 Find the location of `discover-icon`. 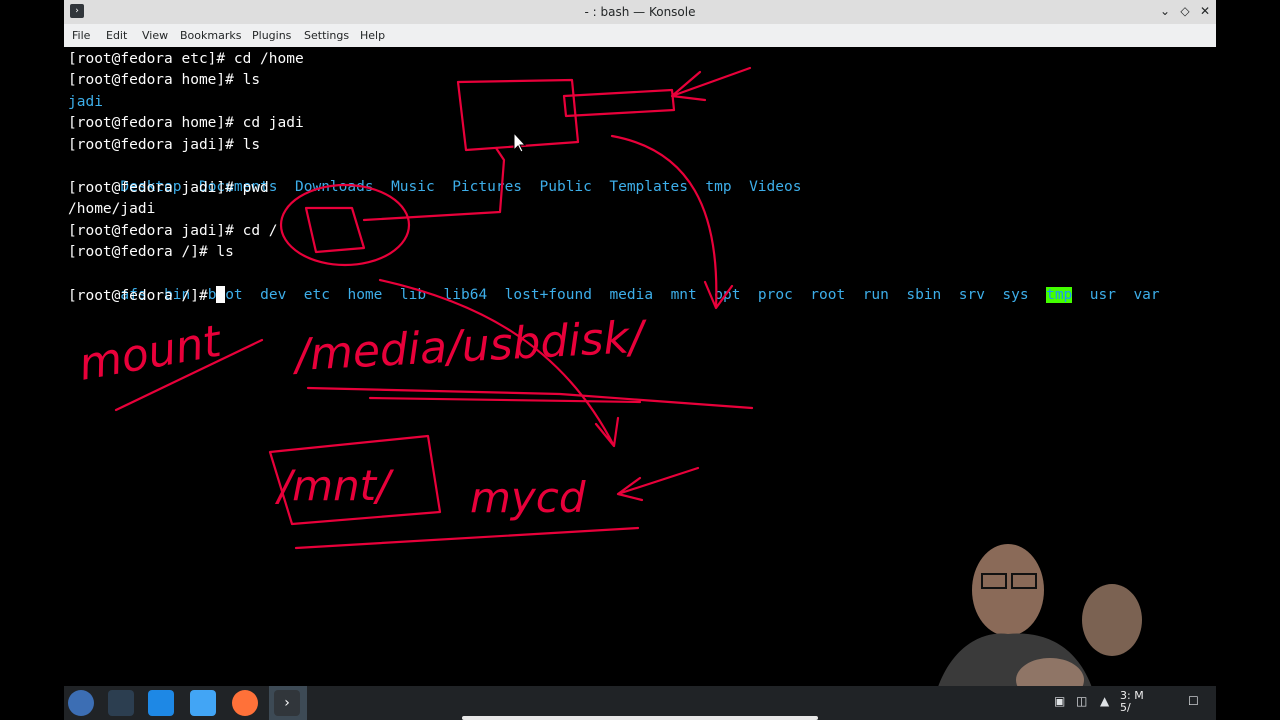

discover-icon is located at coordinates (161, 703).